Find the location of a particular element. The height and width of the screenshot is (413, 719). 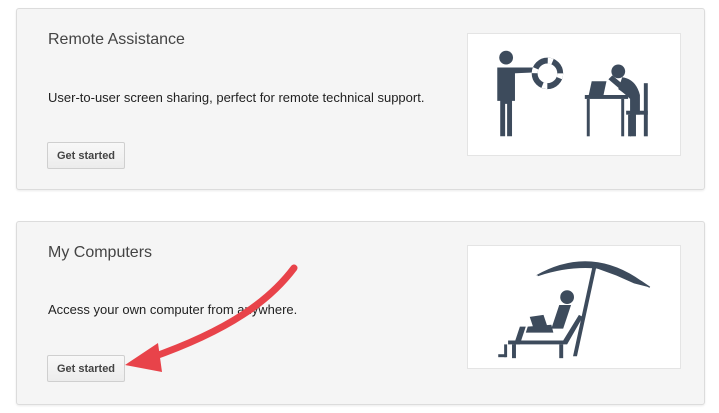

my-computers-get-started-button: Get started is located at coordinates (86, 368).